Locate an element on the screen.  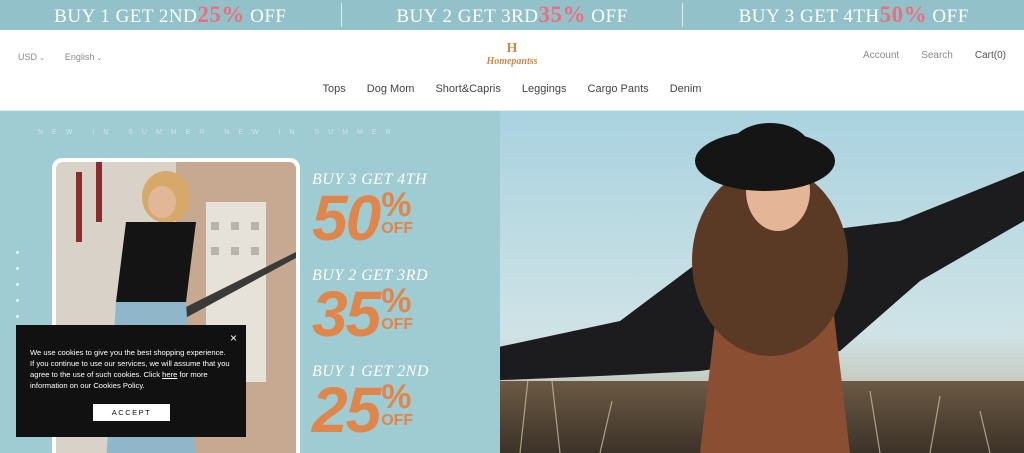
nav-item-denim: Denim is located at coordinates (686, 89).